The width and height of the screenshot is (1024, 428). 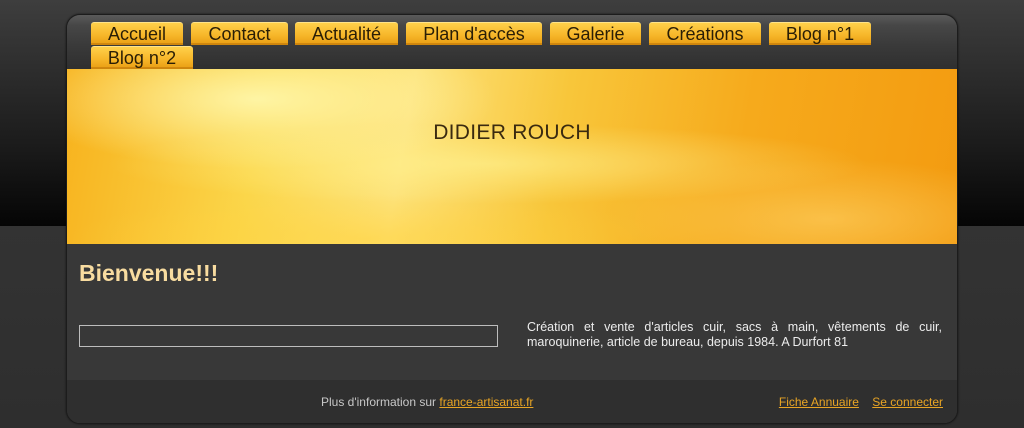 What do you see at coordinates (819, 402) in the screenshot?
I see `fiche-annuaire-link: Fiche Annuaire` at bounding box center [819, 402].